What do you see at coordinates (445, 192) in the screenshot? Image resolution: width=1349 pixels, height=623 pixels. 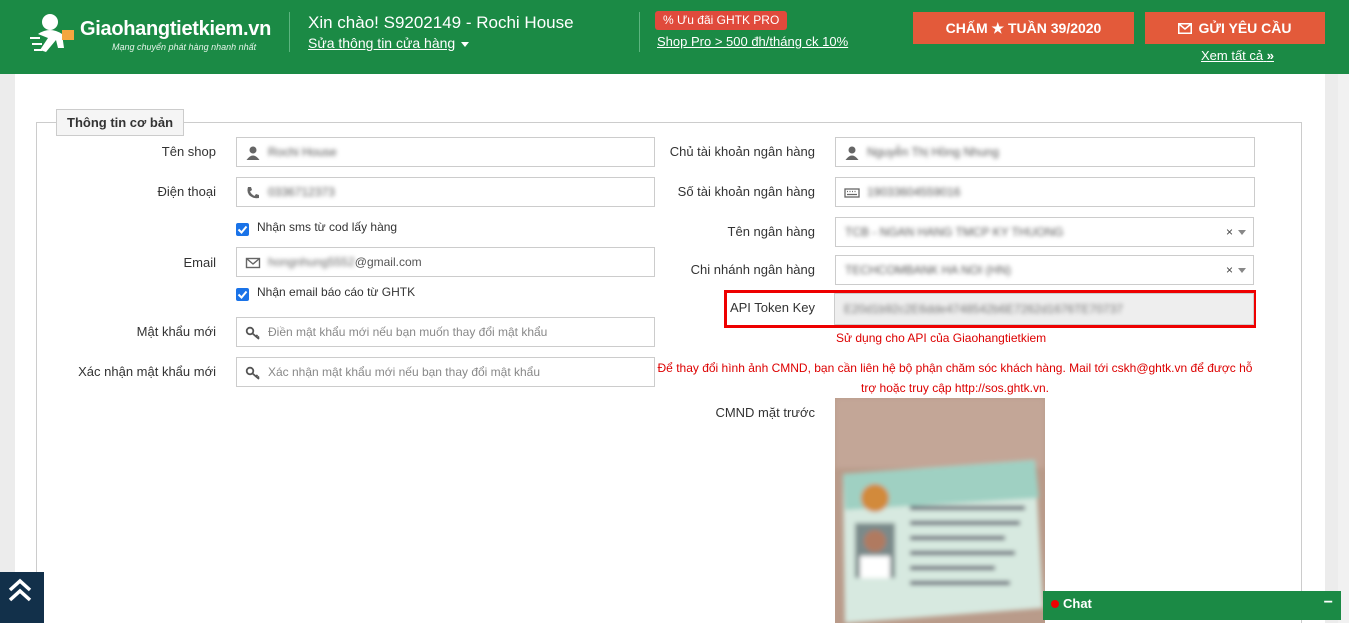 I see `phone-field: 0336712373` at bounding box center [445, 192].